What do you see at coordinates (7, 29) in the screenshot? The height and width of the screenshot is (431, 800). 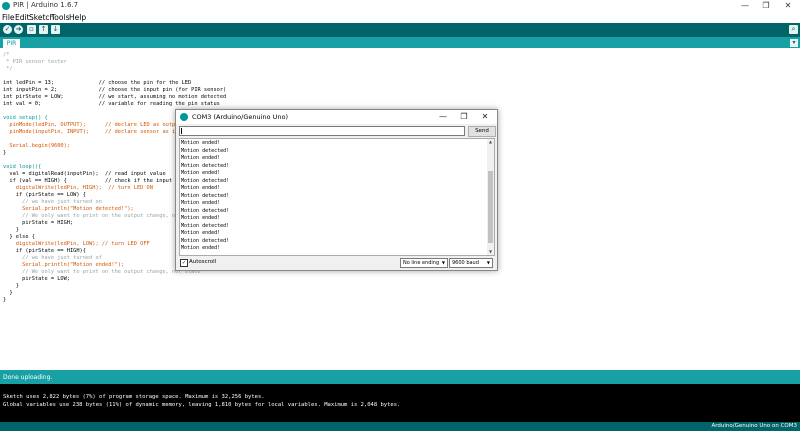 I see `verify-button: ✓` at bounding box center [7, 29].